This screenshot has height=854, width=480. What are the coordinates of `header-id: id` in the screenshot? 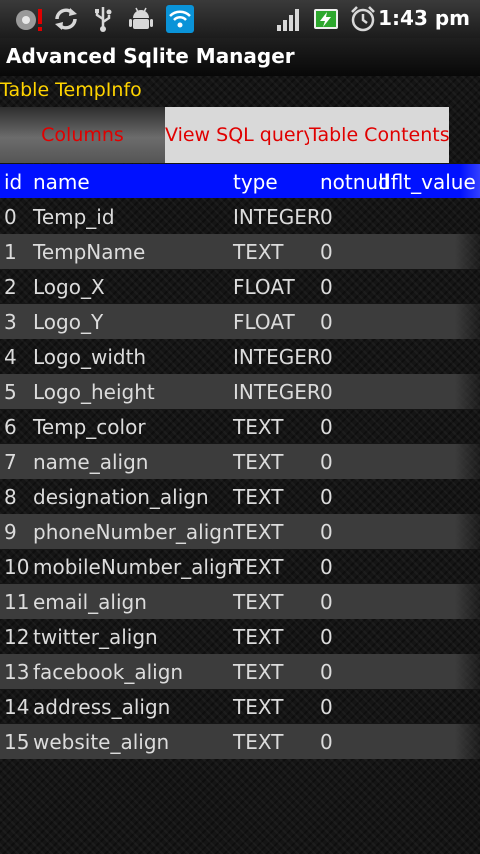 It's located at (13, 182).